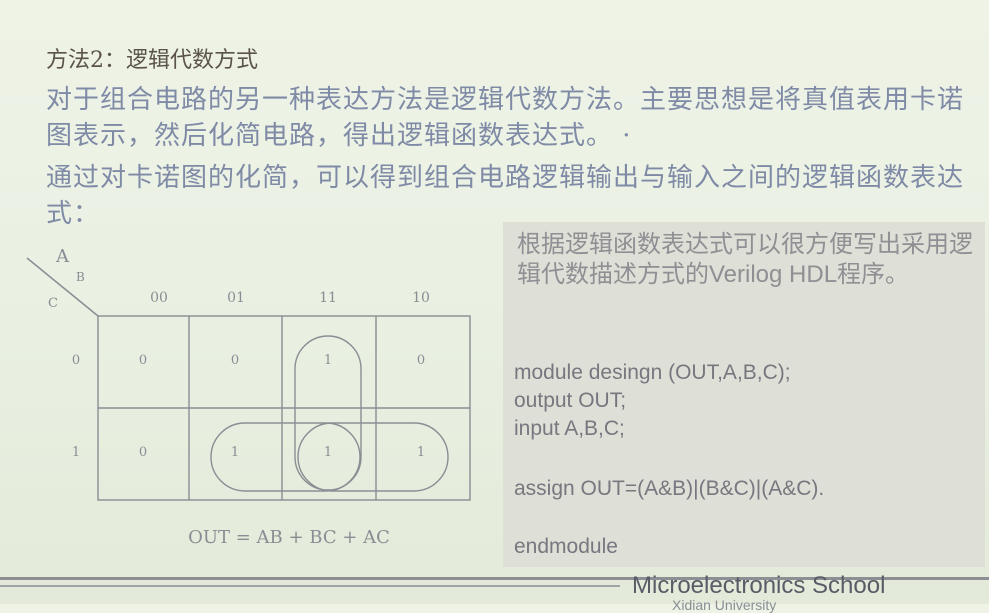  I want to click on footer-university-name: Xidian University, so click(724, 605).